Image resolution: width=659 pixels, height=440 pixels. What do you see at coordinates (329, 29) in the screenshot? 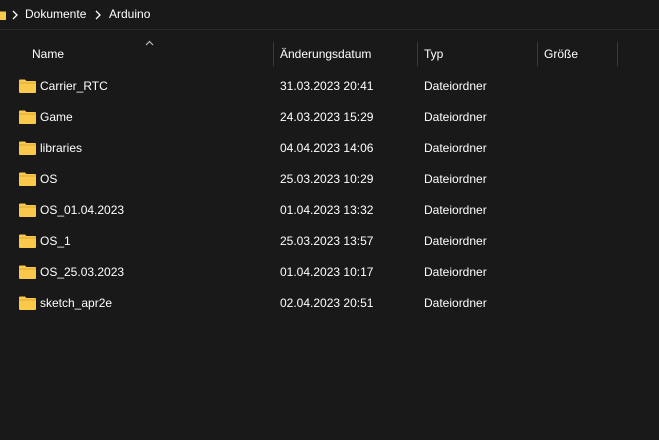
I see `breadcrumb-divider` at bounding box center [329, 29].